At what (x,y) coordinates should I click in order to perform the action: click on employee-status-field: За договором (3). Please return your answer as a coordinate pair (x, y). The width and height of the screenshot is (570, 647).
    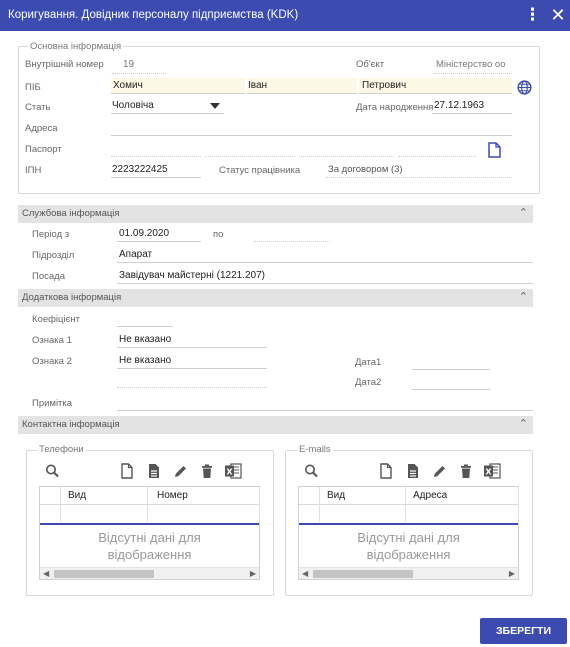
    Looking at the image, I should click on (419, 170).